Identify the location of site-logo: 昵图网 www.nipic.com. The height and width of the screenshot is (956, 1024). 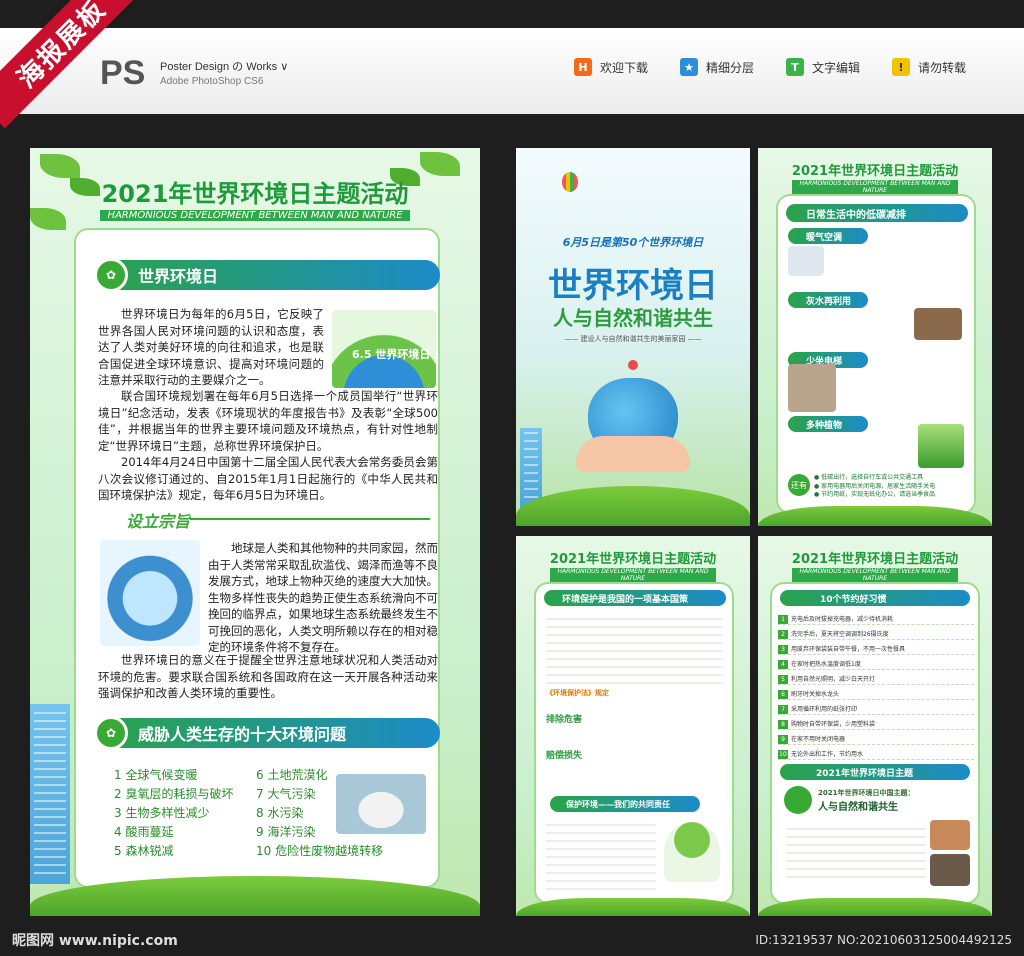
(95, 941).